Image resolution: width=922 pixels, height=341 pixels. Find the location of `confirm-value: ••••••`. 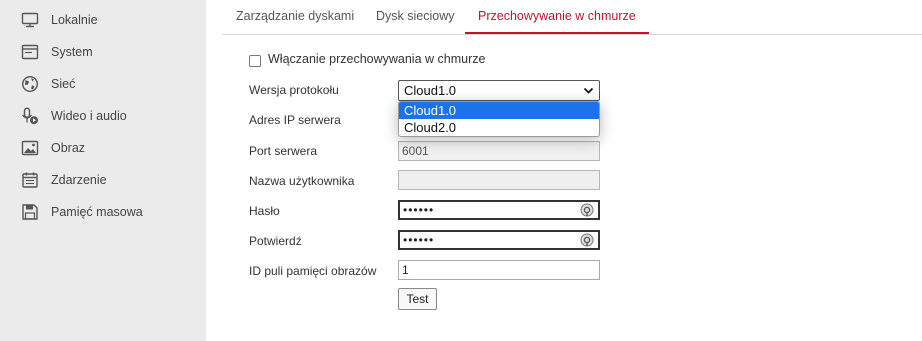

confirm-value: •••••• is located at coordinates (419, 240).